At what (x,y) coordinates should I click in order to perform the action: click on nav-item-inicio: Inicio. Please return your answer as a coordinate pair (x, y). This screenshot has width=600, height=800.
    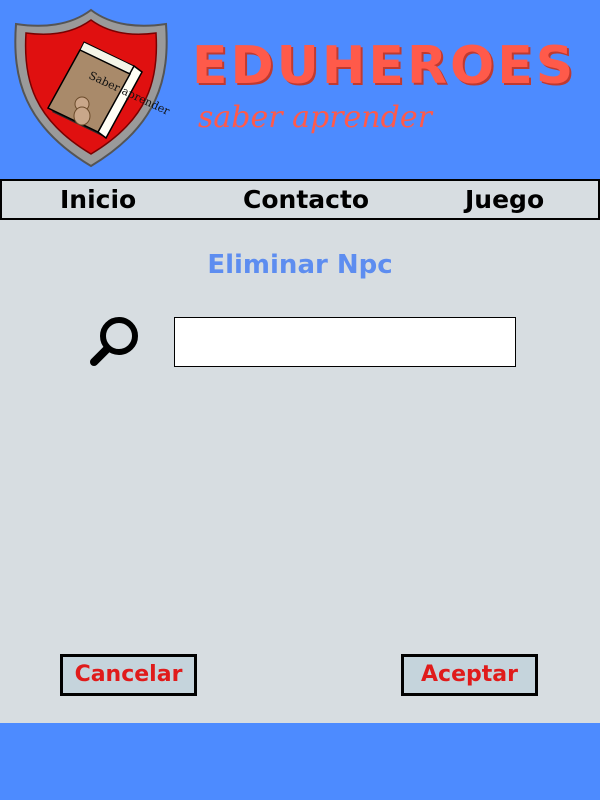
    Looking at the image, I should click on (98, 199).